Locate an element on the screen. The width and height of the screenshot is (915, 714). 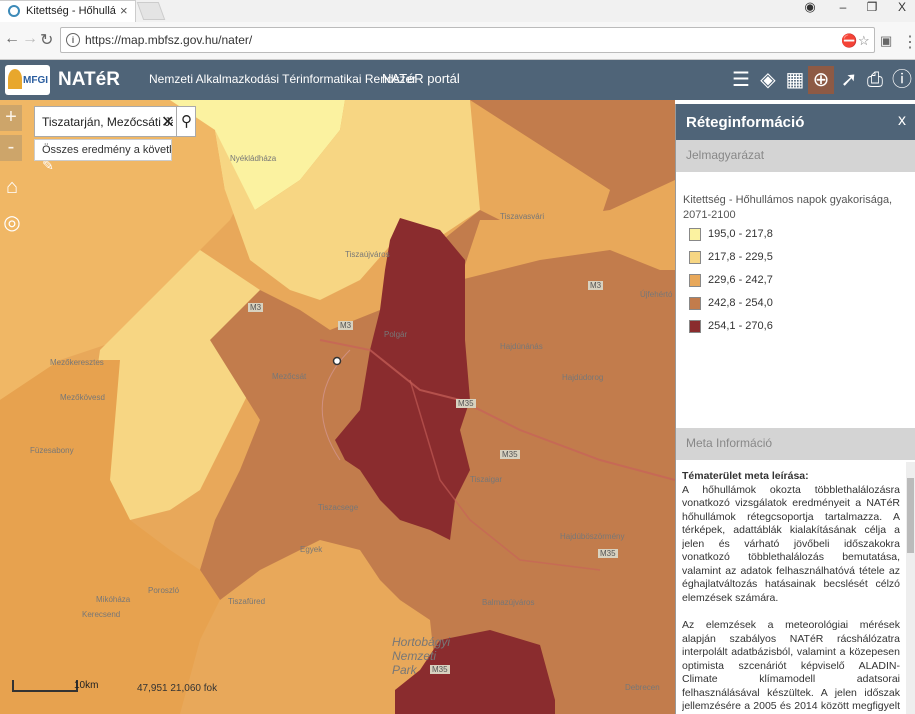
site-info-icon: i is located at coordinates (73, 40).